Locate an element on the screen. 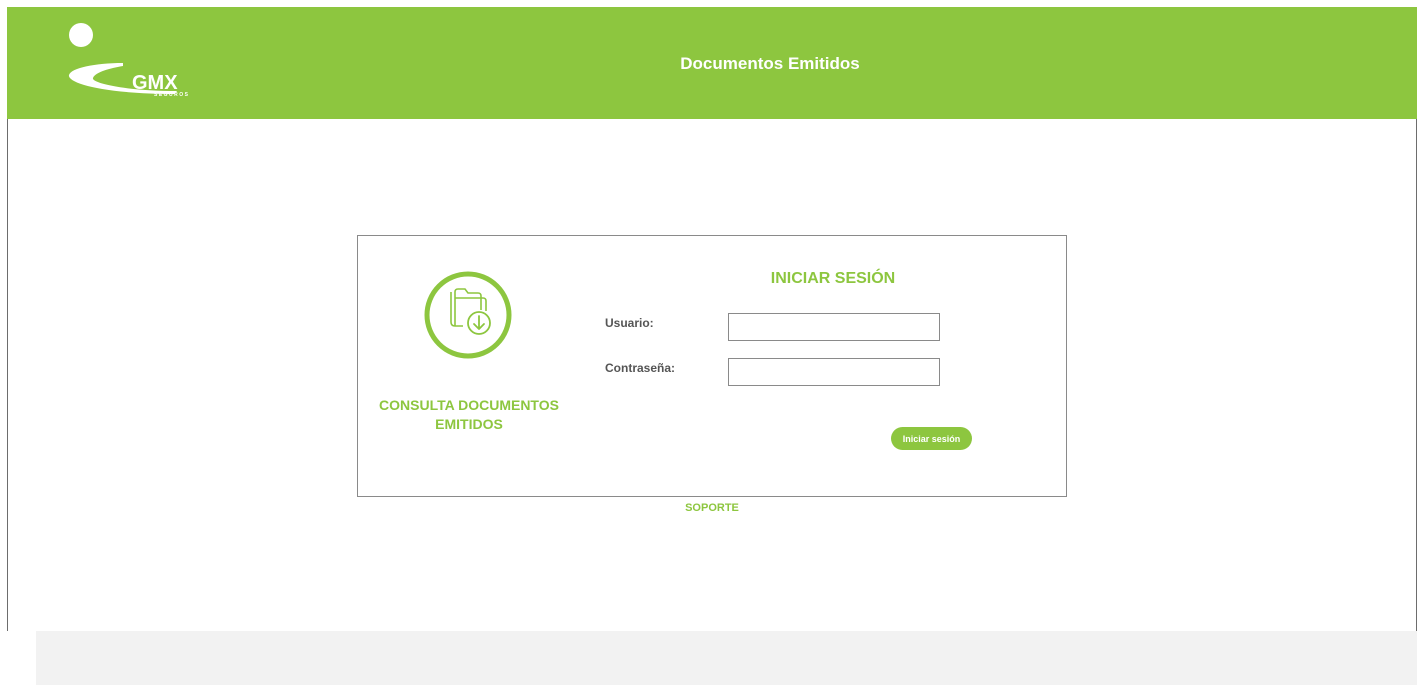 This screenshot has width=1425, height=685. username-label: Usuario: is located at coordinates (629, 323).